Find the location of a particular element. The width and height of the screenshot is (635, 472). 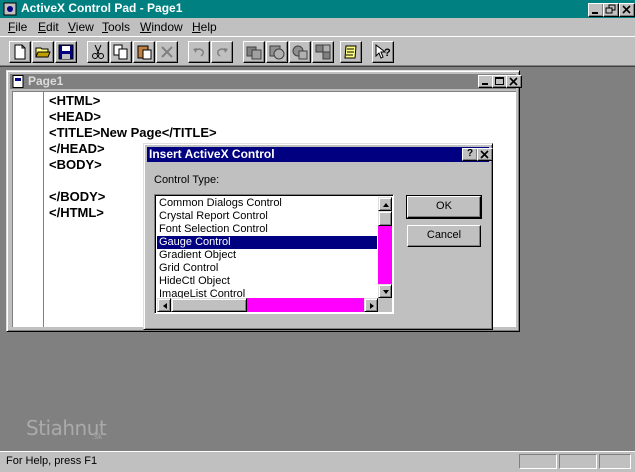

minimize-button is located at coordinates (596, 10).